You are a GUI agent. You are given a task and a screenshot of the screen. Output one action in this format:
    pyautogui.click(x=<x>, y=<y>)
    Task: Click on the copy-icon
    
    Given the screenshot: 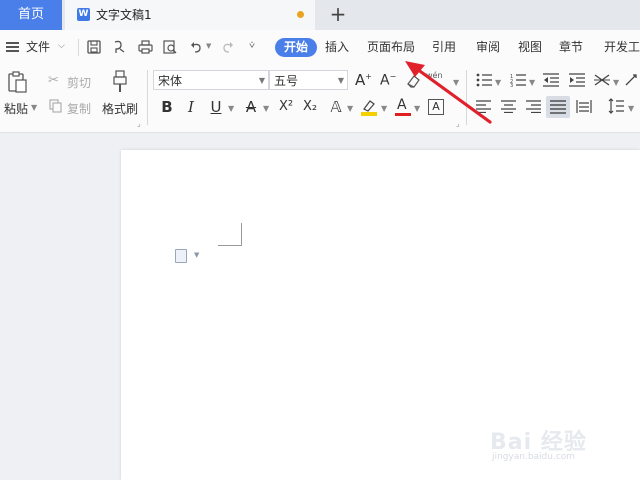 What is the action you would take?
    pyautogui.click(x=55, y=106)
    